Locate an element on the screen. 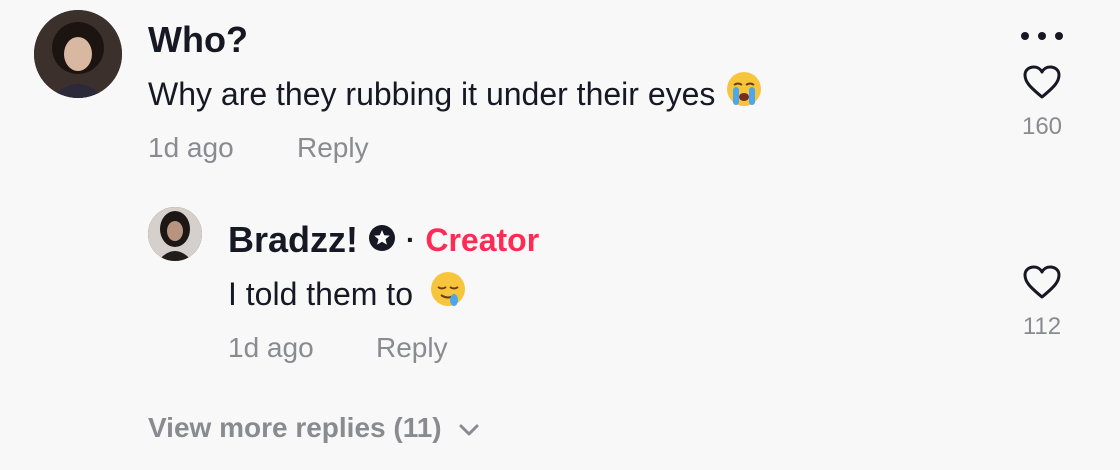 The image size is (1120, 470). like-count: 112 is located at coordinates (1042, 326).